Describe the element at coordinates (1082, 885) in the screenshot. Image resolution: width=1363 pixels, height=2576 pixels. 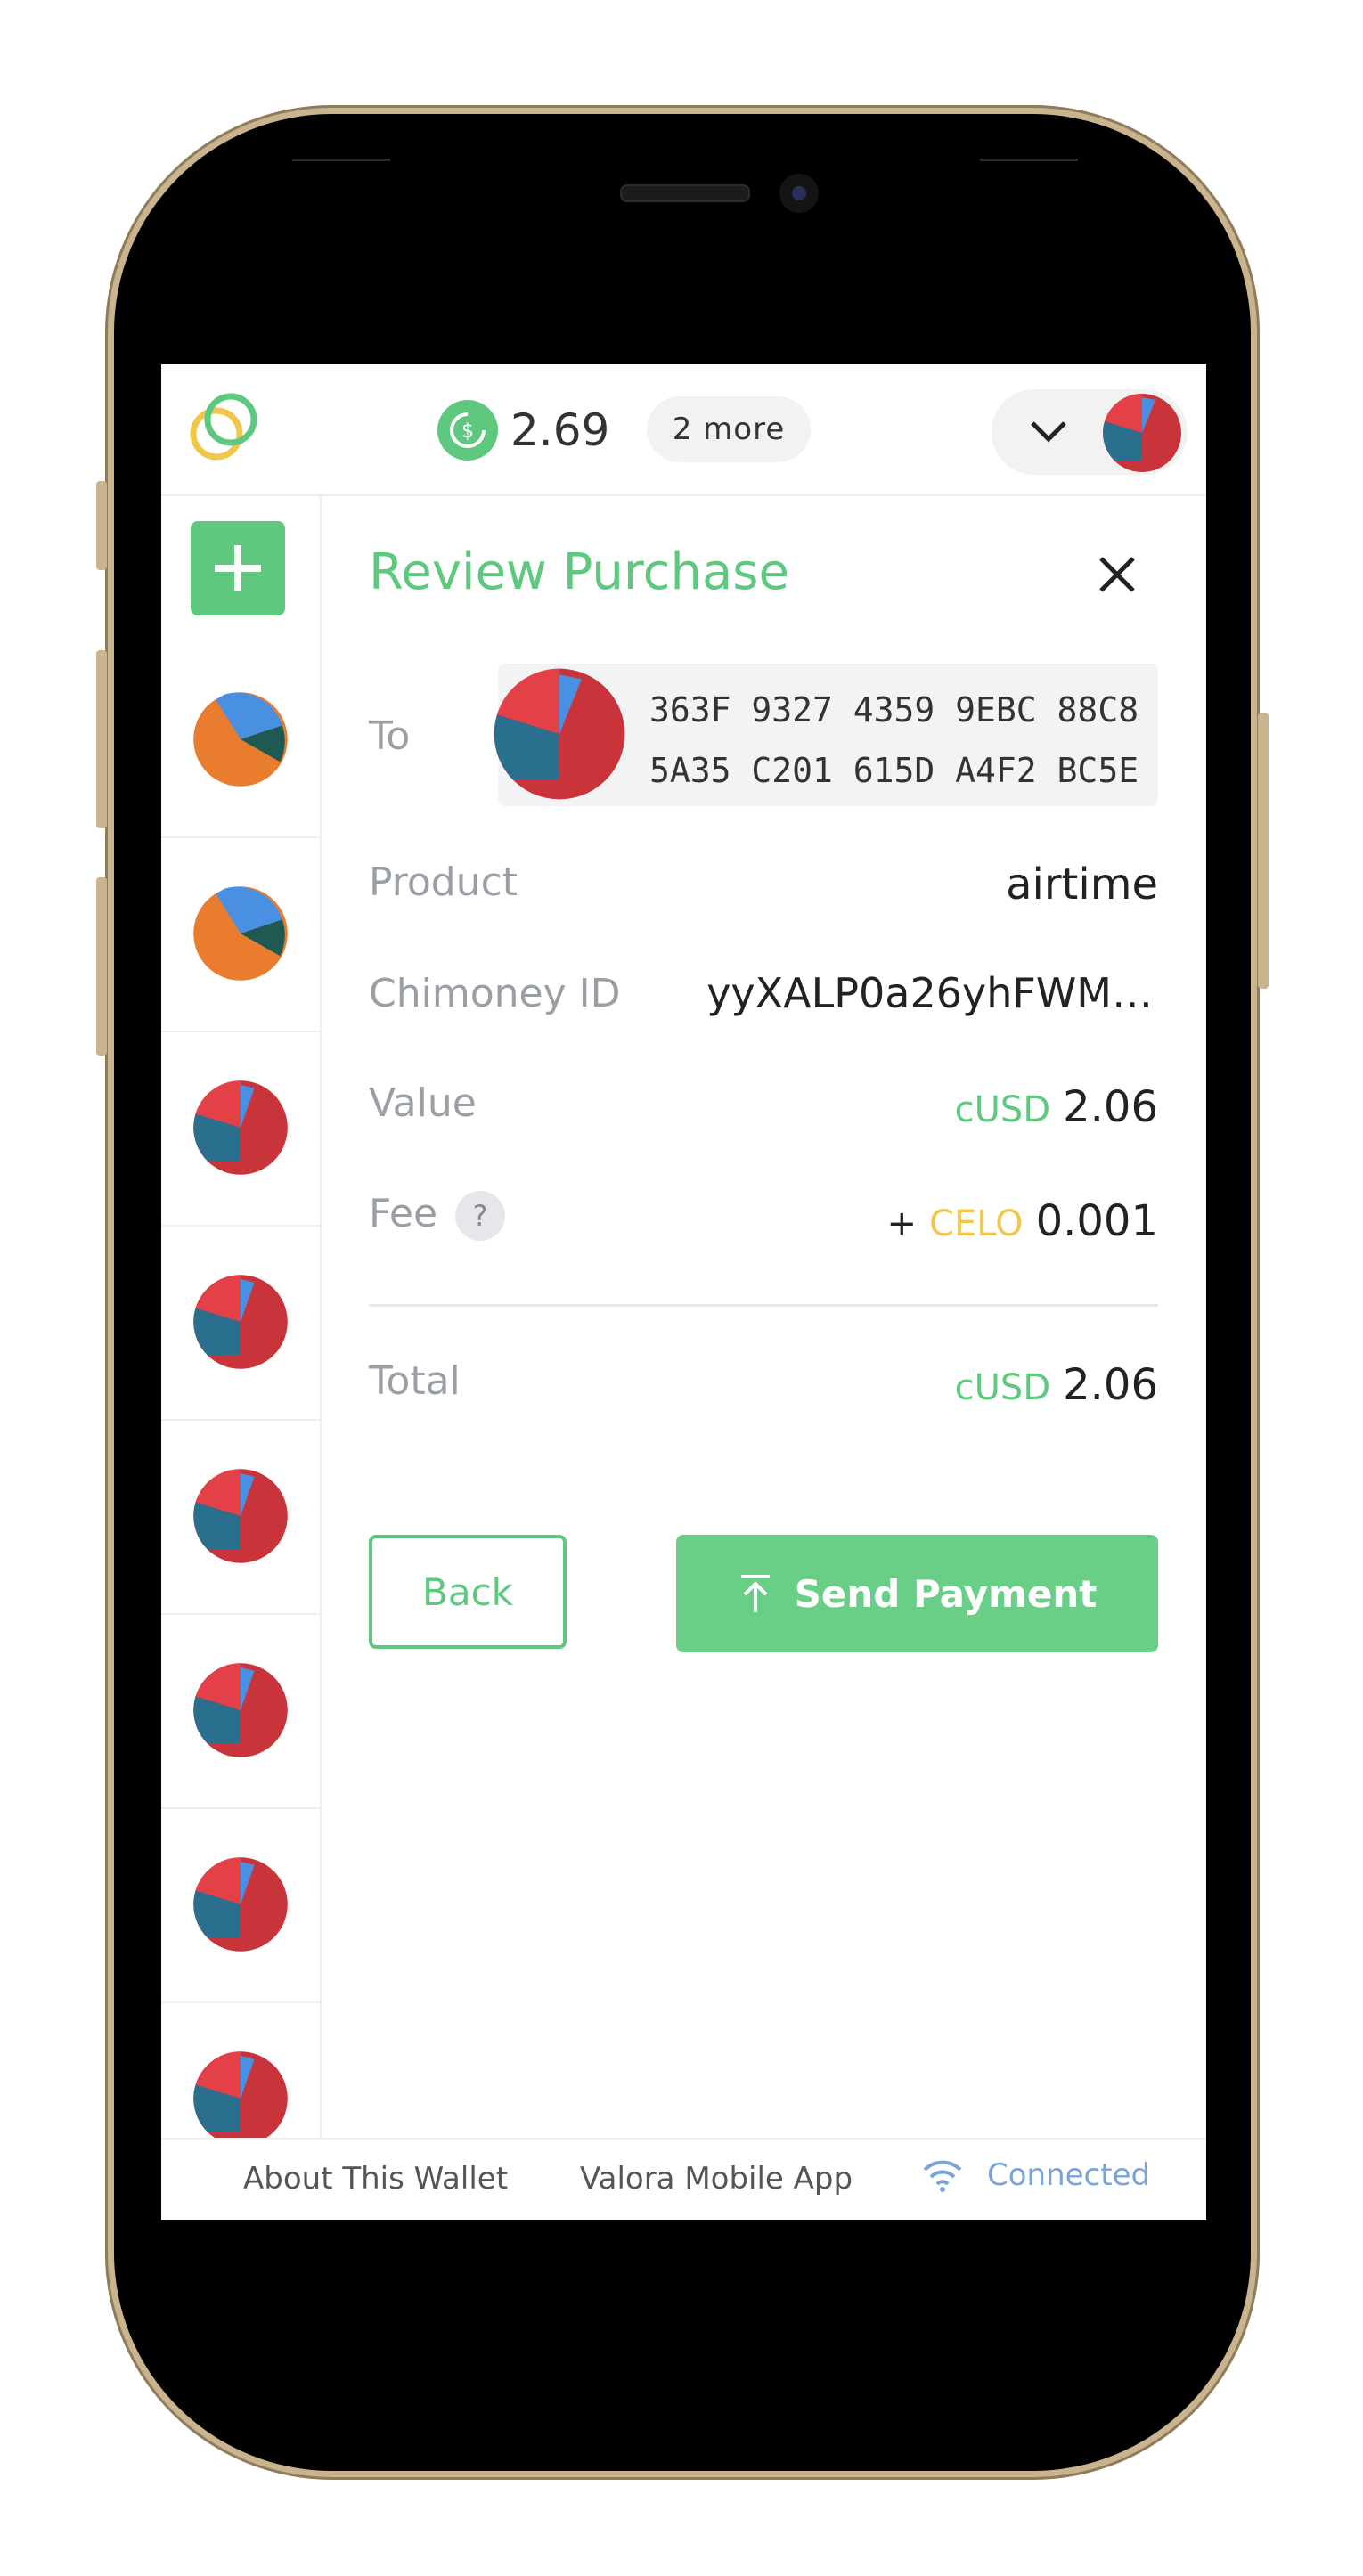
I see `product-value: airtime` at that location.